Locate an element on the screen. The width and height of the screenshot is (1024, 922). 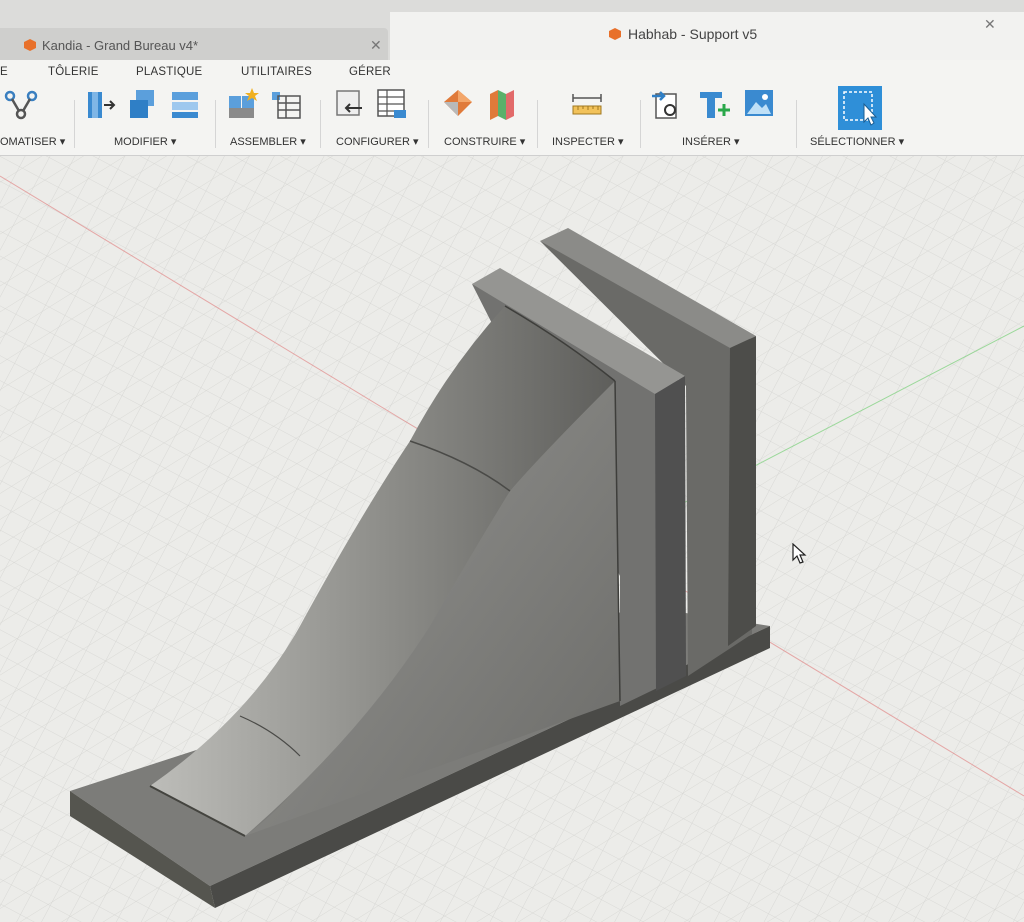
group-label: MODIFIER ▾ is located at coordinates (145, 142).